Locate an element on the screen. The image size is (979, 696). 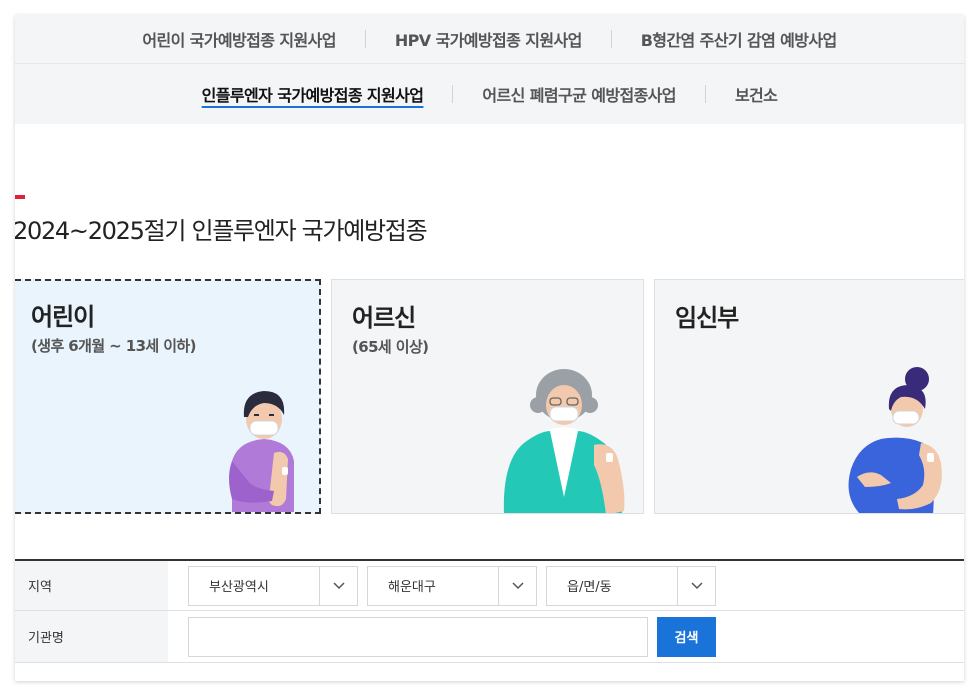
card-title: 임신부 is located at coordinates (707, 318).